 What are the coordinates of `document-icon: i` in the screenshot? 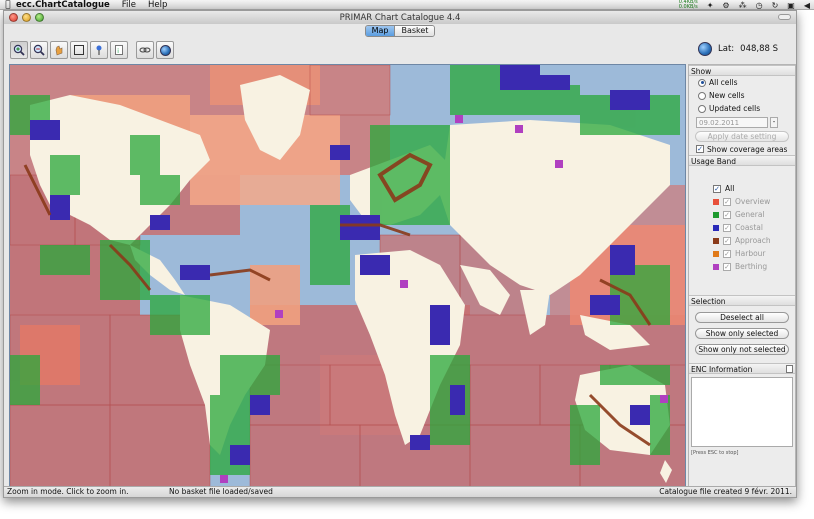 It's located at (119, 50).